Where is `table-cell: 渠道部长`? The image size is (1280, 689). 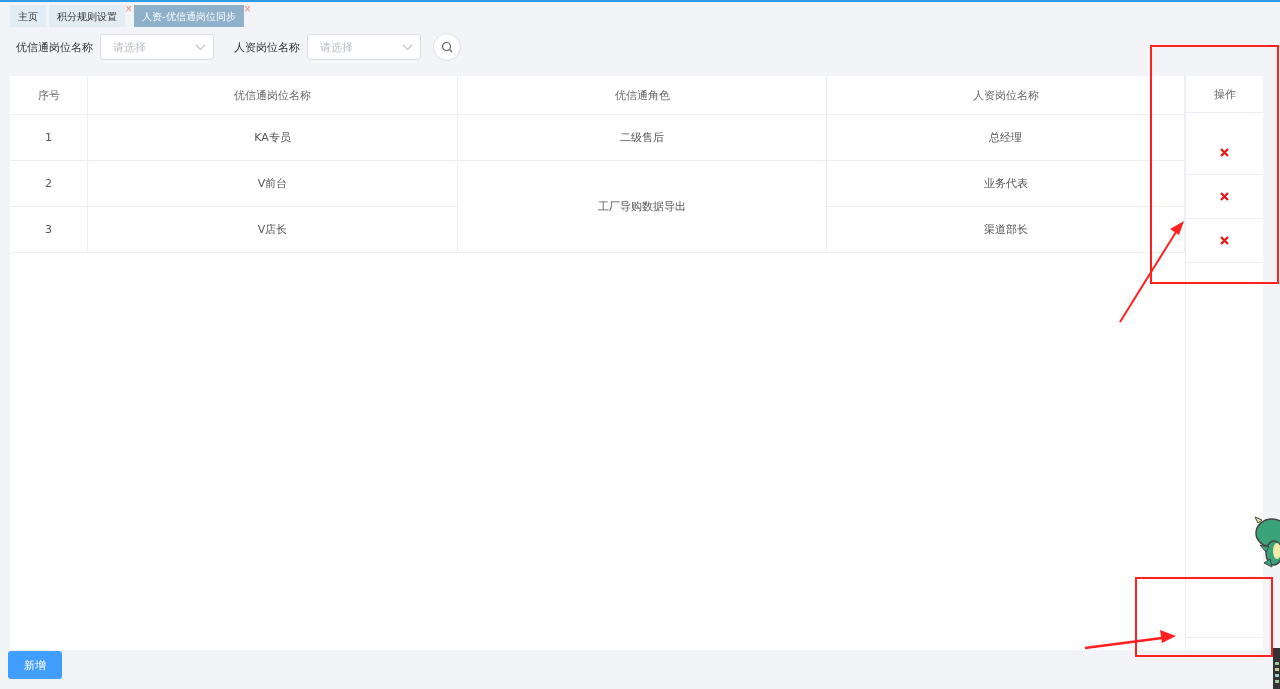 table-cell: 渠道部长 is located at coordinates (1005, 229).